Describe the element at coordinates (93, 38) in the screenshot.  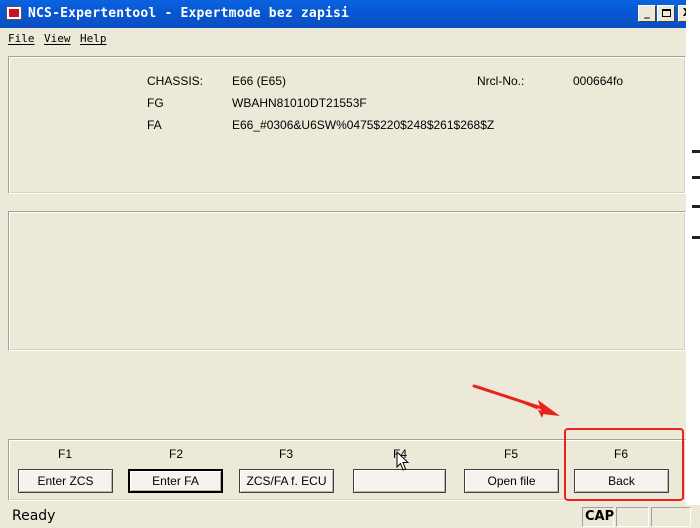
I see `menu-help: Help` at that location.